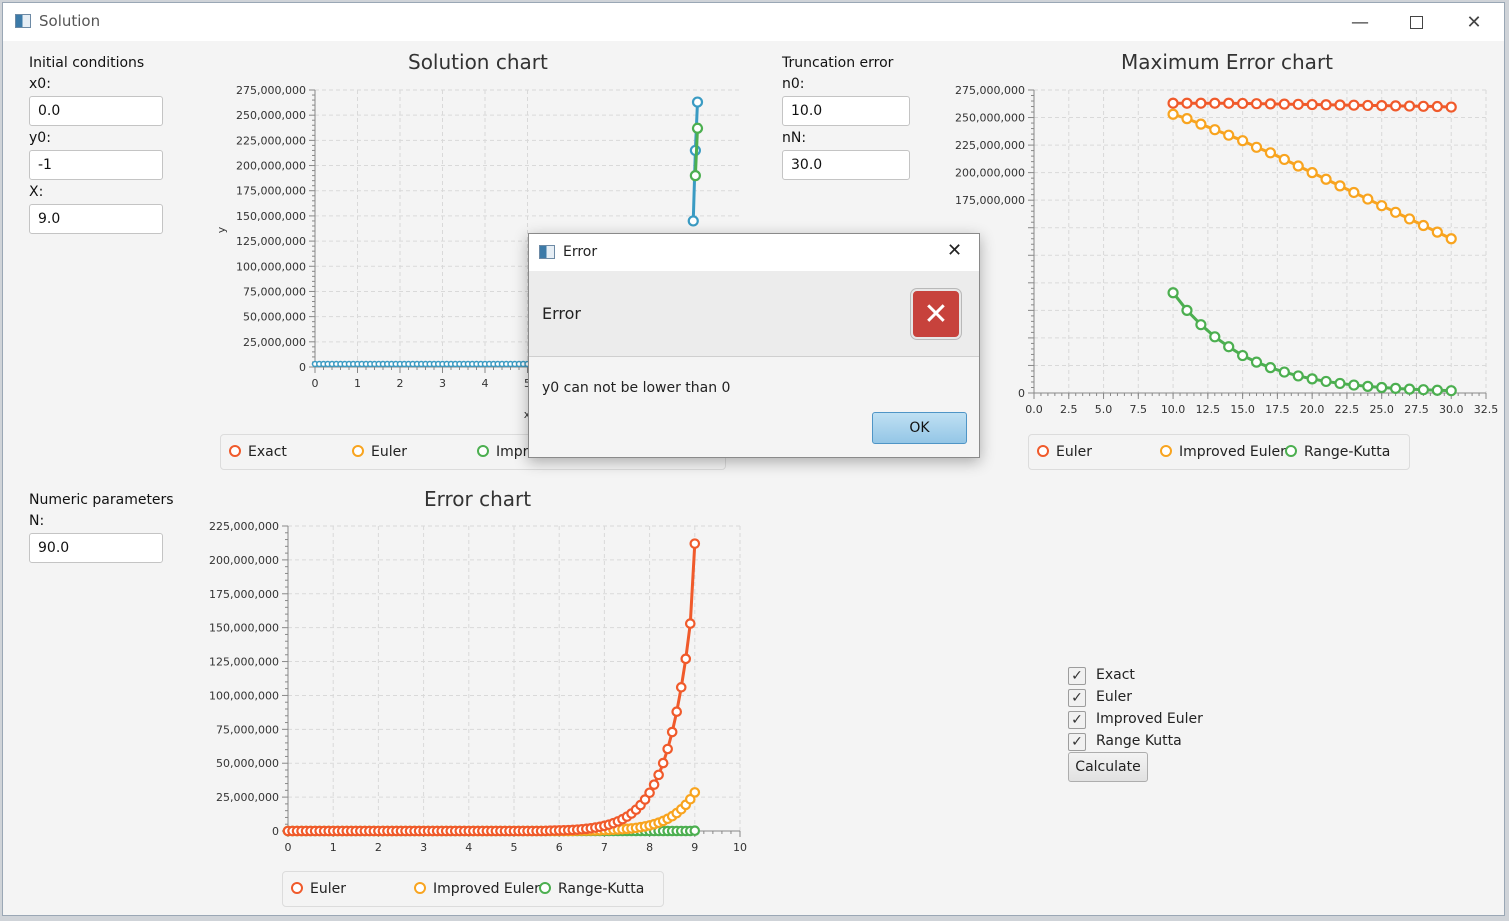 This screenshot has width=1509, height=921. Describe the element at coordinates (271, 140) in the screenshot. I see `y-tick-label: 225,000,000` at that location.